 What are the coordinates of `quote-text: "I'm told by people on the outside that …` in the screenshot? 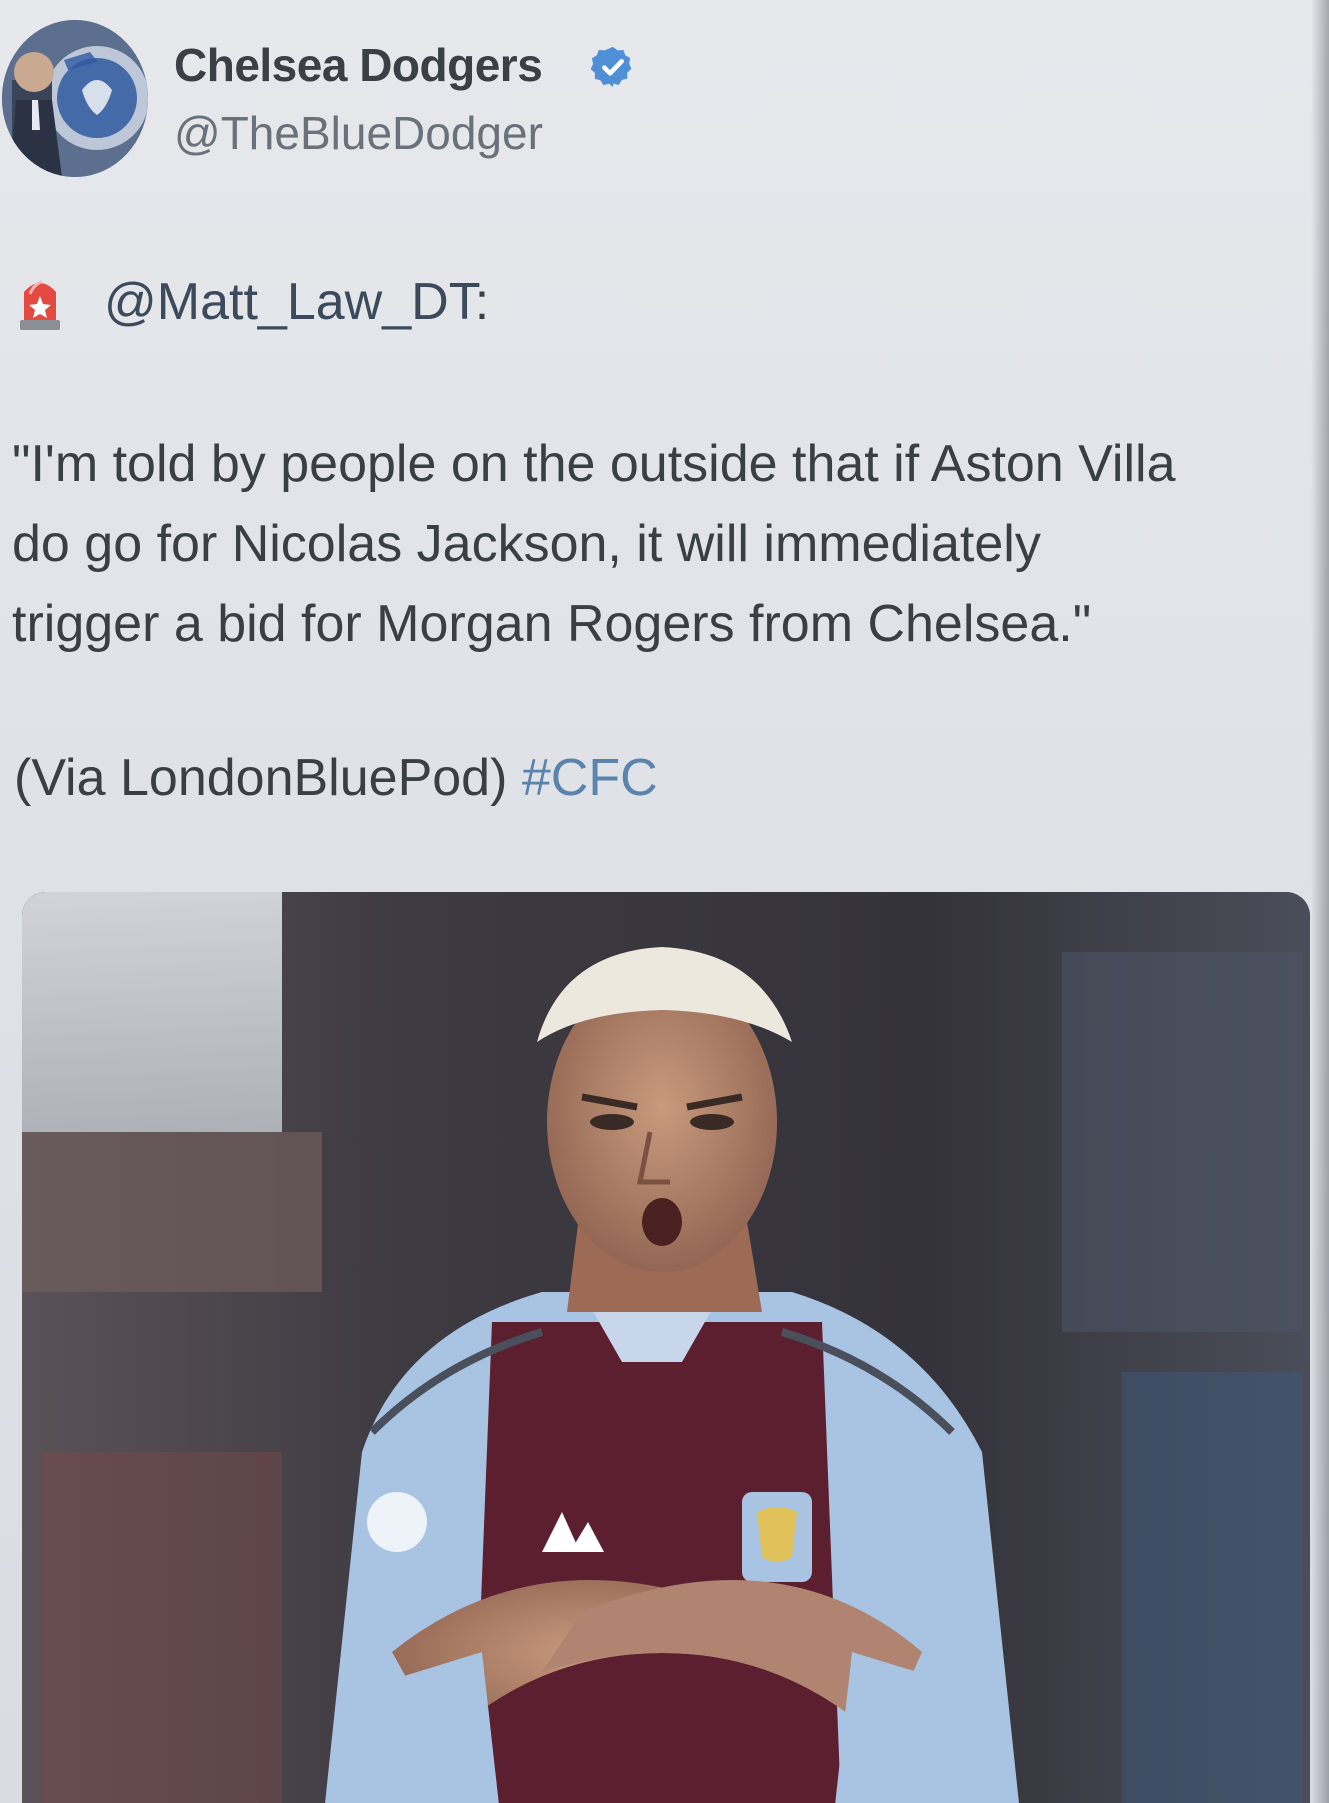 It's located at (662, 544).